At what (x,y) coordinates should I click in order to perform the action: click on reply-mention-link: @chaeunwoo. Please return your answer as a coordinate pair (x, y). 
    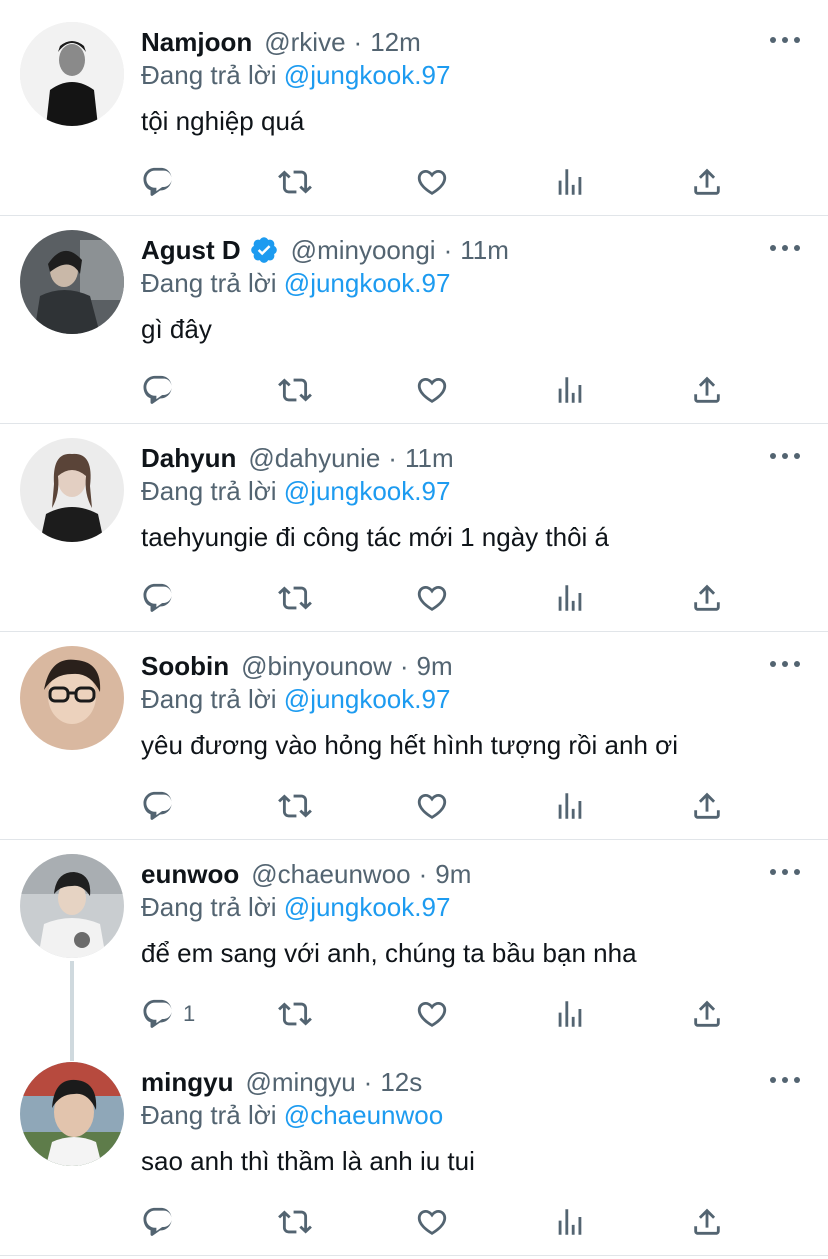
    Looking at the image, I should click on (363, 1115).